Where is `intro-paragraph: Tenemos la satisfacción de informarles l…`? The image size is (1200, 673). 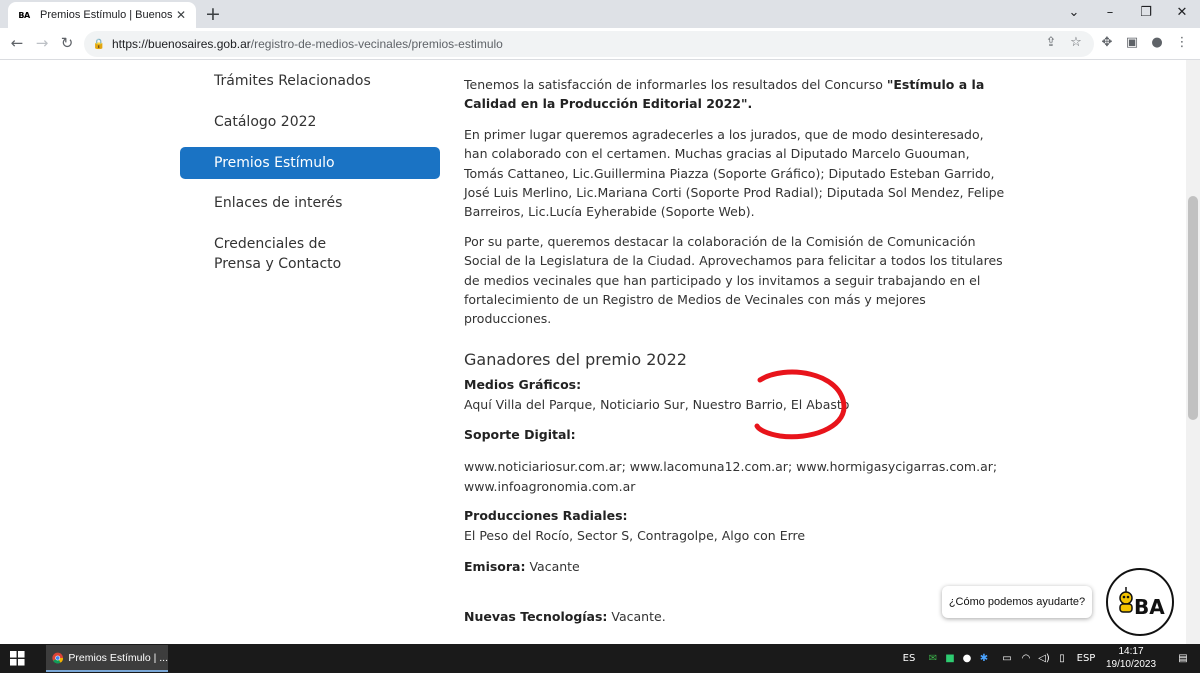
intro-paragraph: Tenemos la satisfacción de informarles l… is located at coordinates (724, 94).